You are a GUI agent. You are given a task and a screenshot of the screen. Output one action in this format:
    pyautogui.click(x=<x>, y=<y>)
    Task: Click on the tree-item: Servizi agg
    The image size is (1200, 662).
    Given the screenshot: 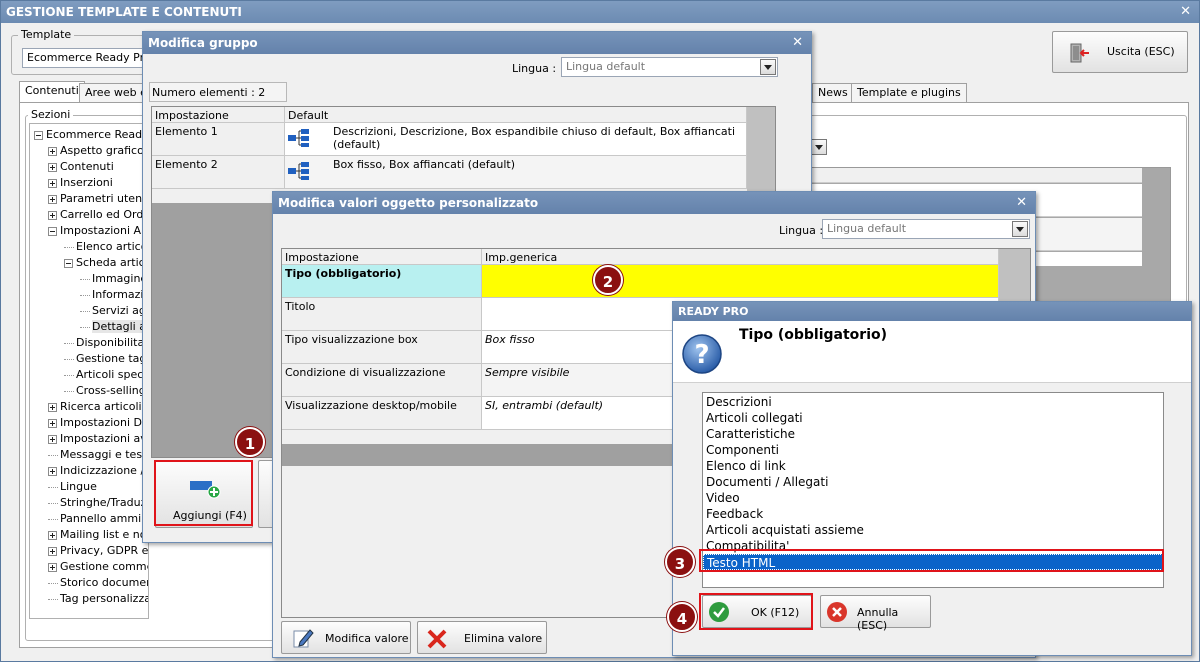 What is the action you would take?
    pyautogui.click(x=114, y=310)
    